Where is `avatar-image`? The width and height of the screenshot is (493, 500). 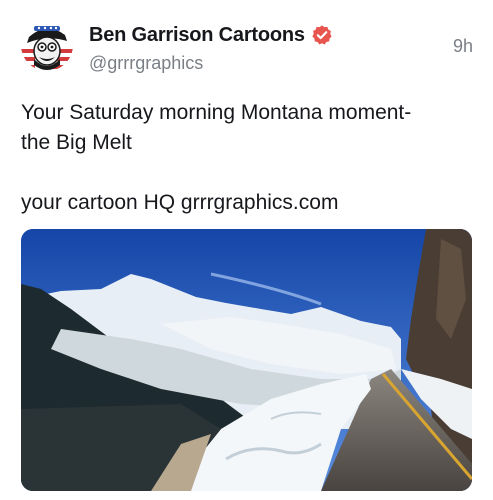
avatar-image is located at coordinates (47, 45).